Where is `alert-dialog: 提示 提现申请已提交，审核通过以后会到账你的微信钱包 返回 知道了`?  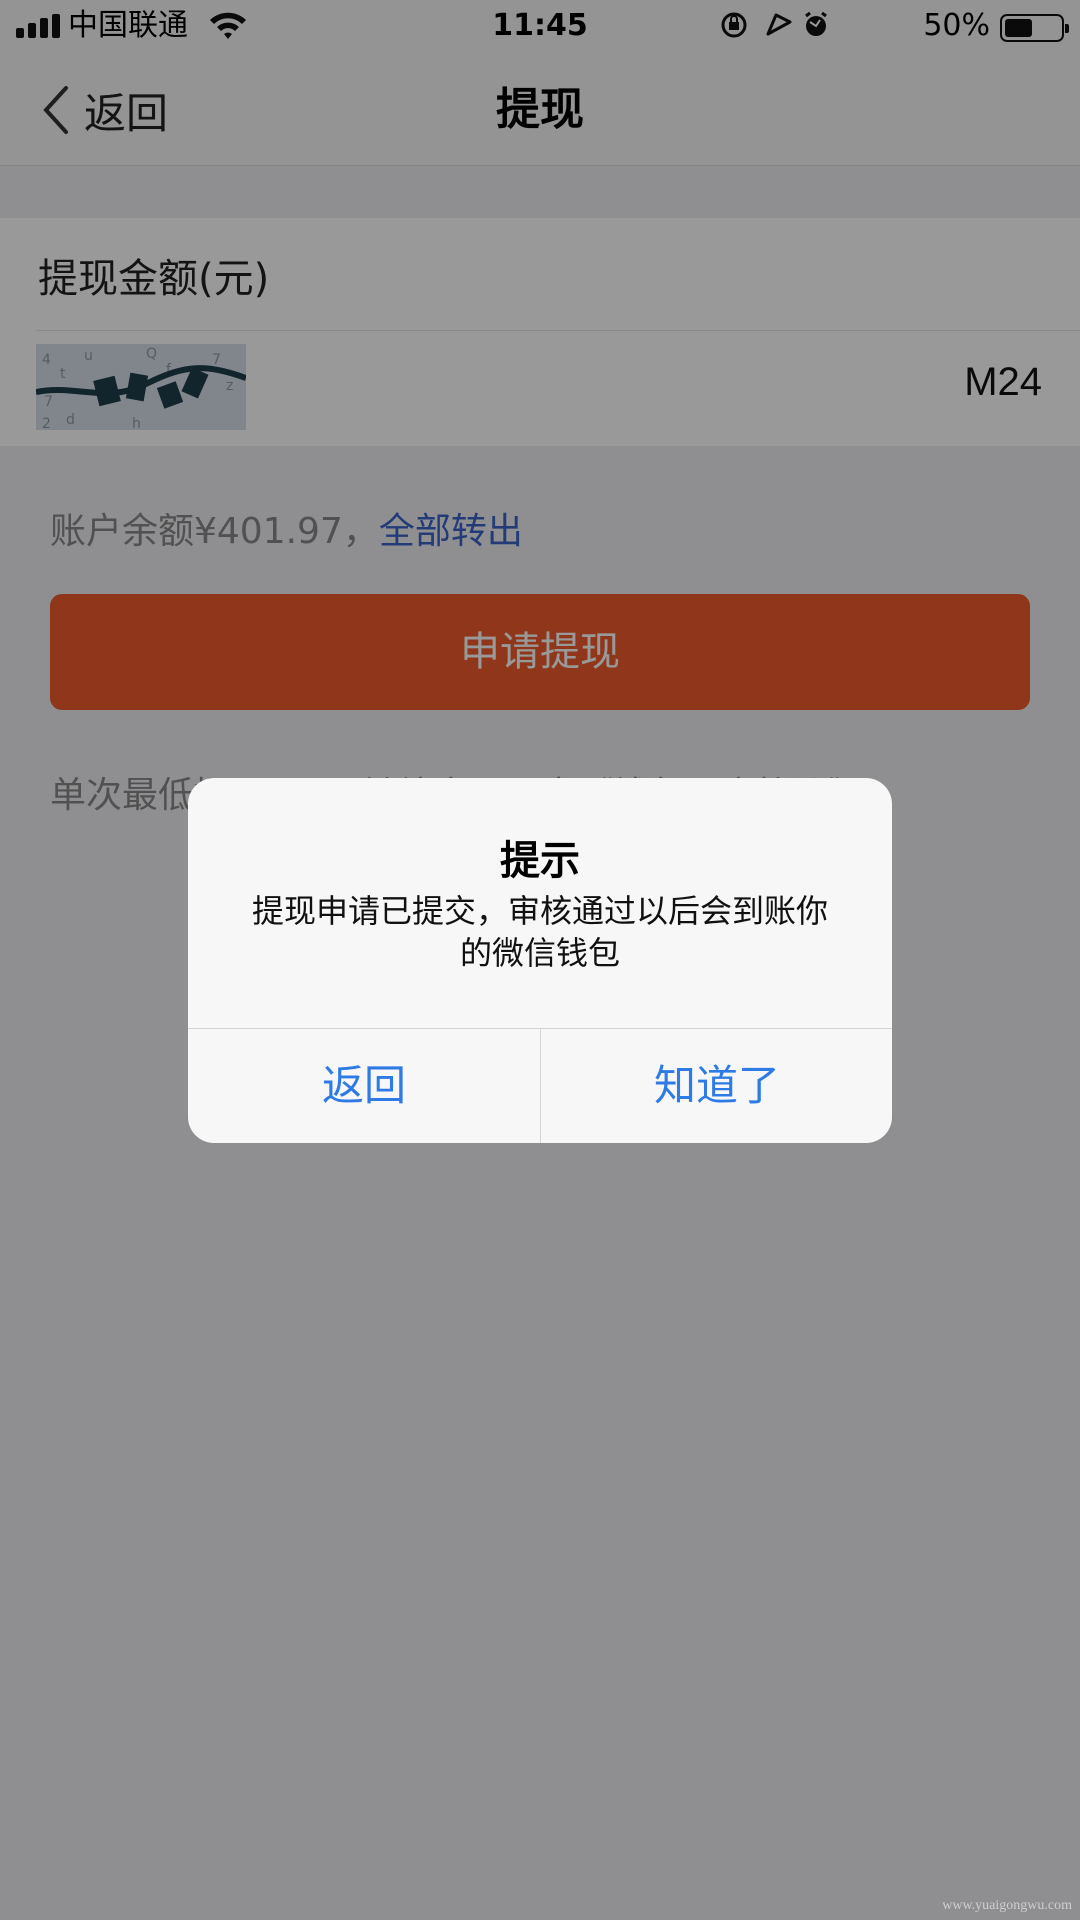 alert-dialog: 提示 提现申请已提交，审核通过以后会到账你的微信钱包 返回 知道了 is located at coordinates (540, 960).